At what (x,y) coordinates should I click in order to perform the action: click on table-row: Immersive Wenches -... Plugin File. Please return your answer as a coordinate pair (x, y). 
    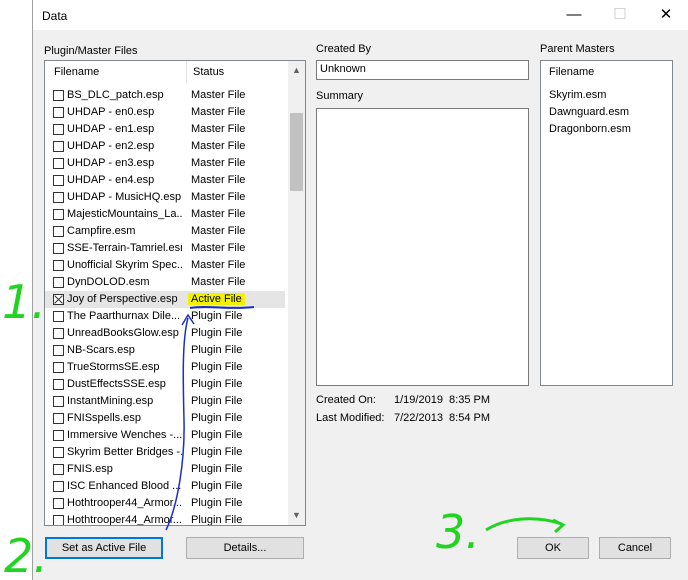
    Looking at the image, I should click on (165, 435).